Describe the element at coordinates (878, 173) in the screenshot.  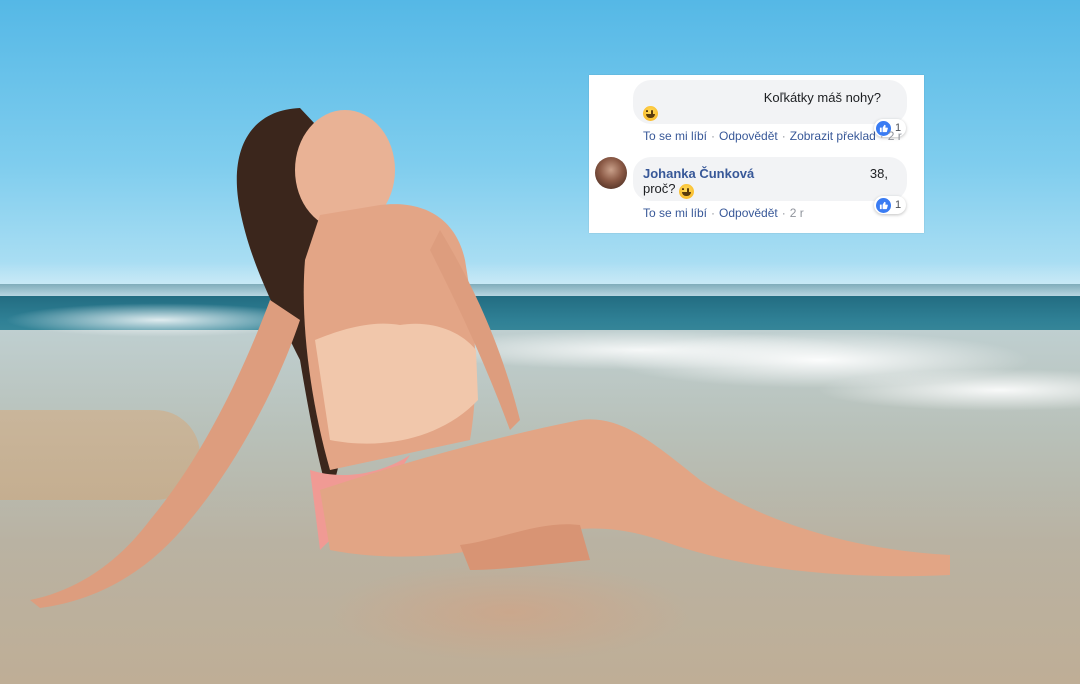
I see `comment-age: 38,` at that location.